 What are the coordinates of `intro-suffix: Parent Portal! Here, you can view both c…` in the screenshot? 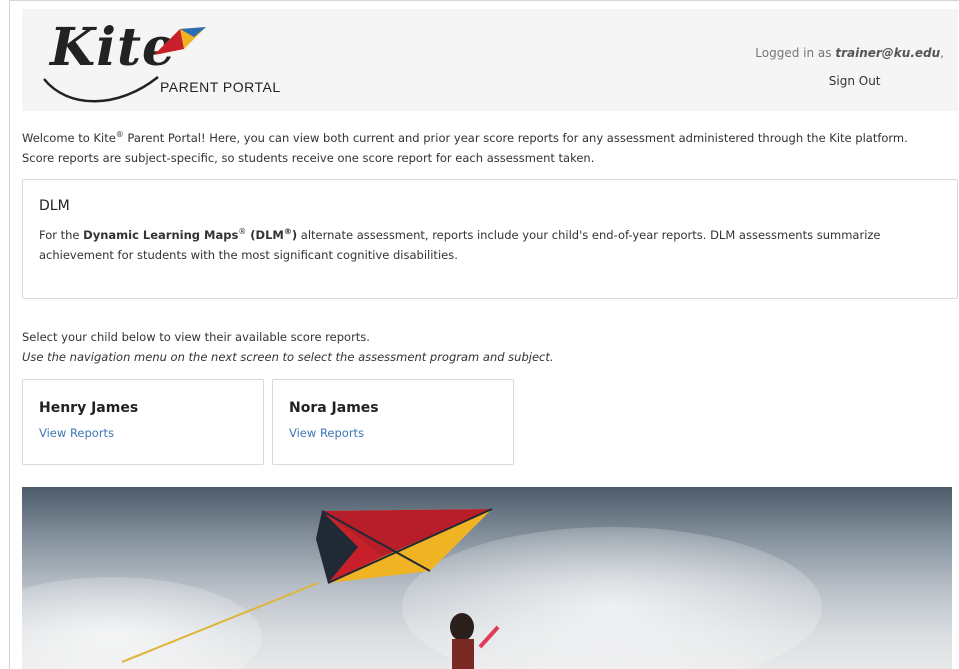 It's located at (515, 137).